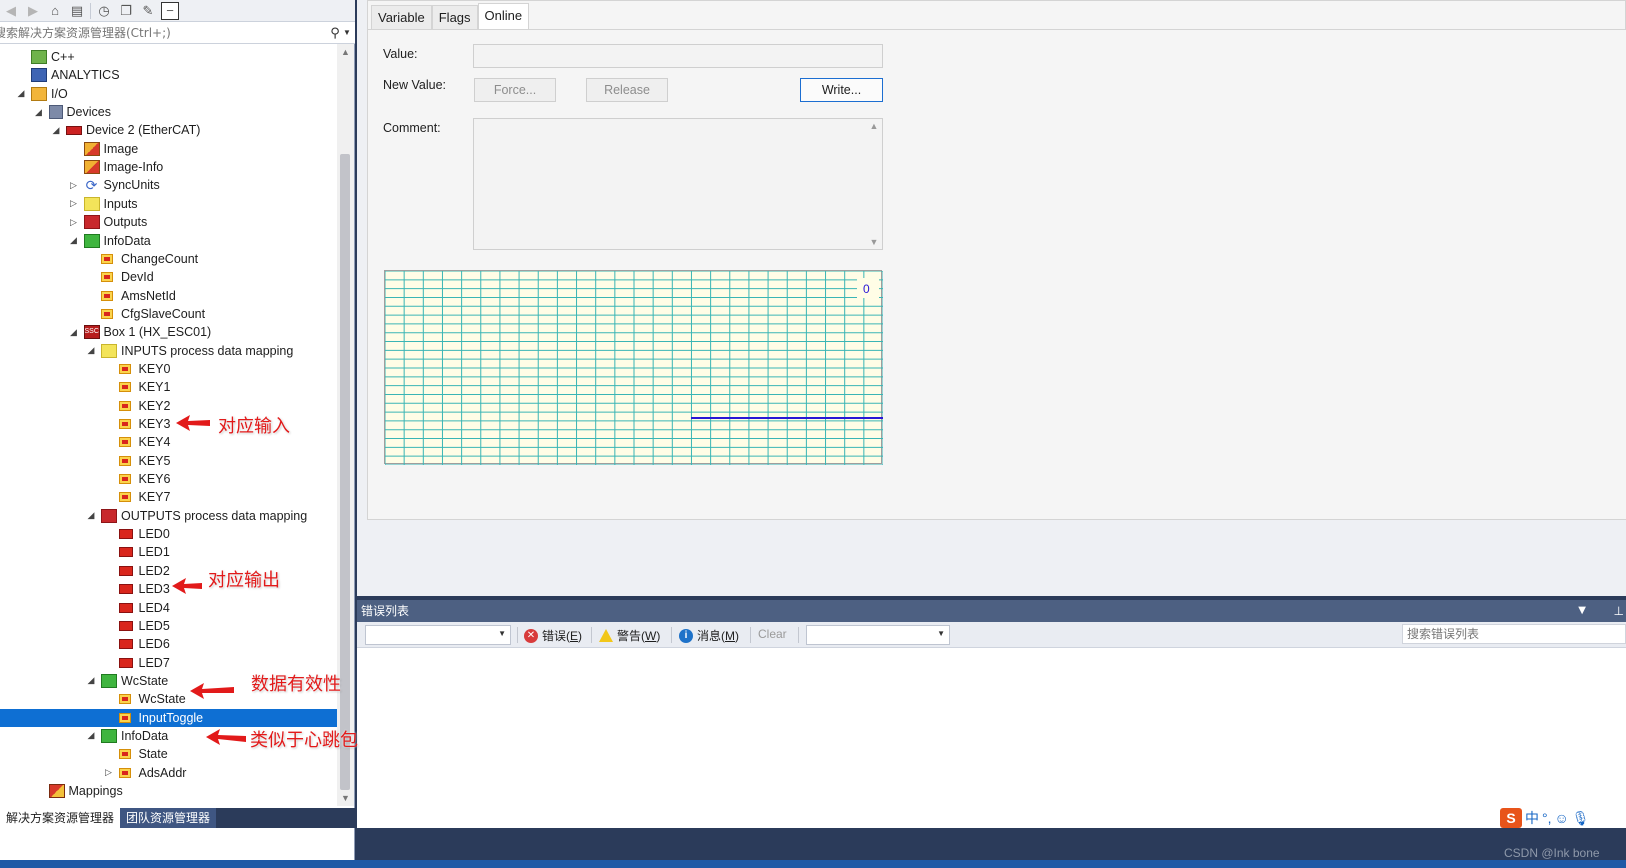  I want to click on red-folder-icon, so click(109, 515).